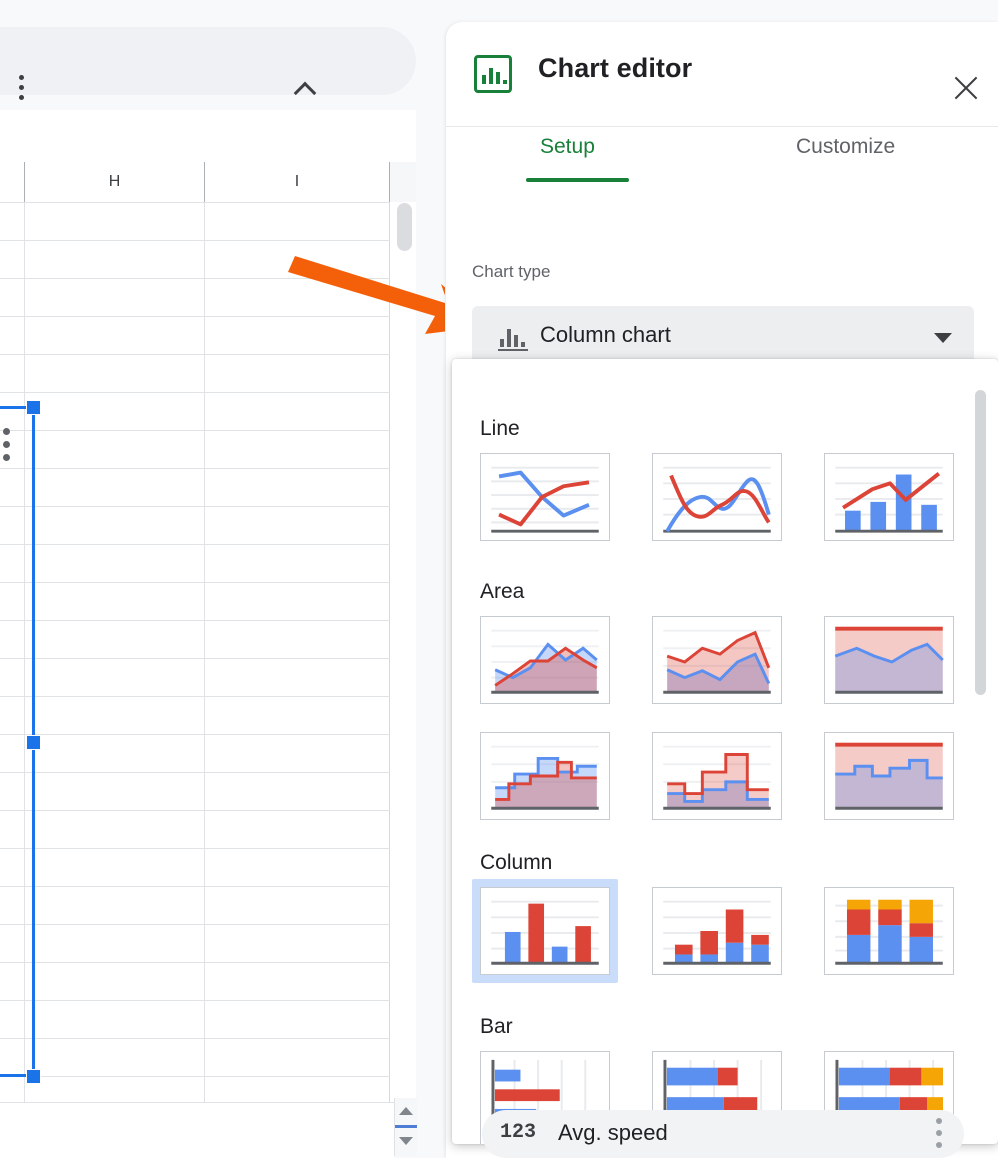  What do you see at coordinates (889, 776) in the screenshot?
I see `chart-option-100-stacked-stepped-area` at bounding box center [889, 776].